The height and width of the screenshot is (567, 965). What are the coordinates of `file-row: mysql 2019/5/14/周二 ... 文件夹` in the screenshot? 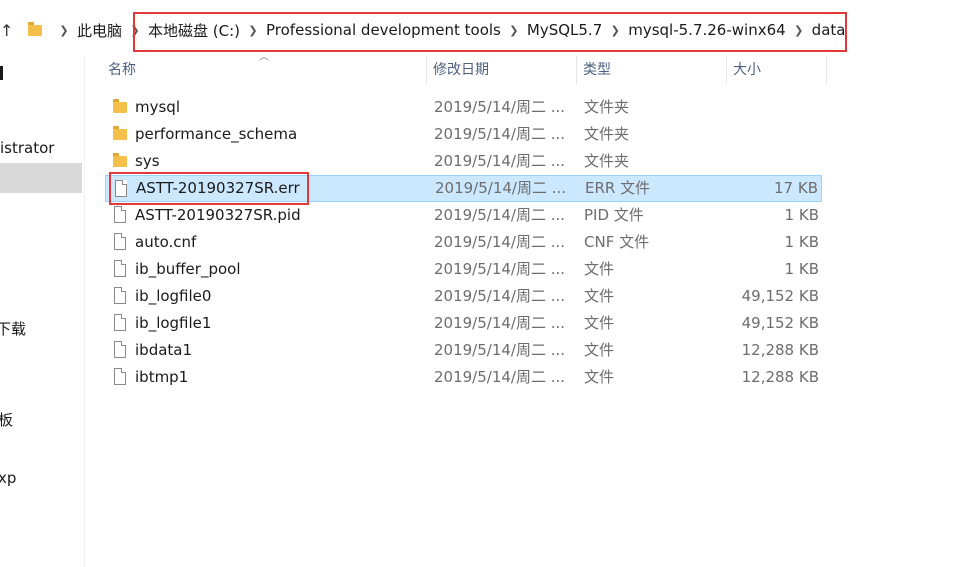 It's located at (463, 107).